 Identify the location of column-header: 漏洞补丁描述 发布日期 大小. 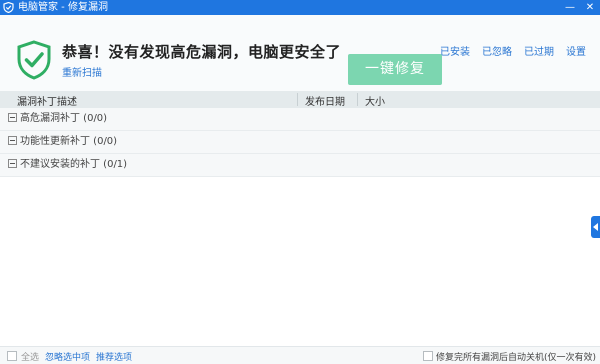
(300, 100).